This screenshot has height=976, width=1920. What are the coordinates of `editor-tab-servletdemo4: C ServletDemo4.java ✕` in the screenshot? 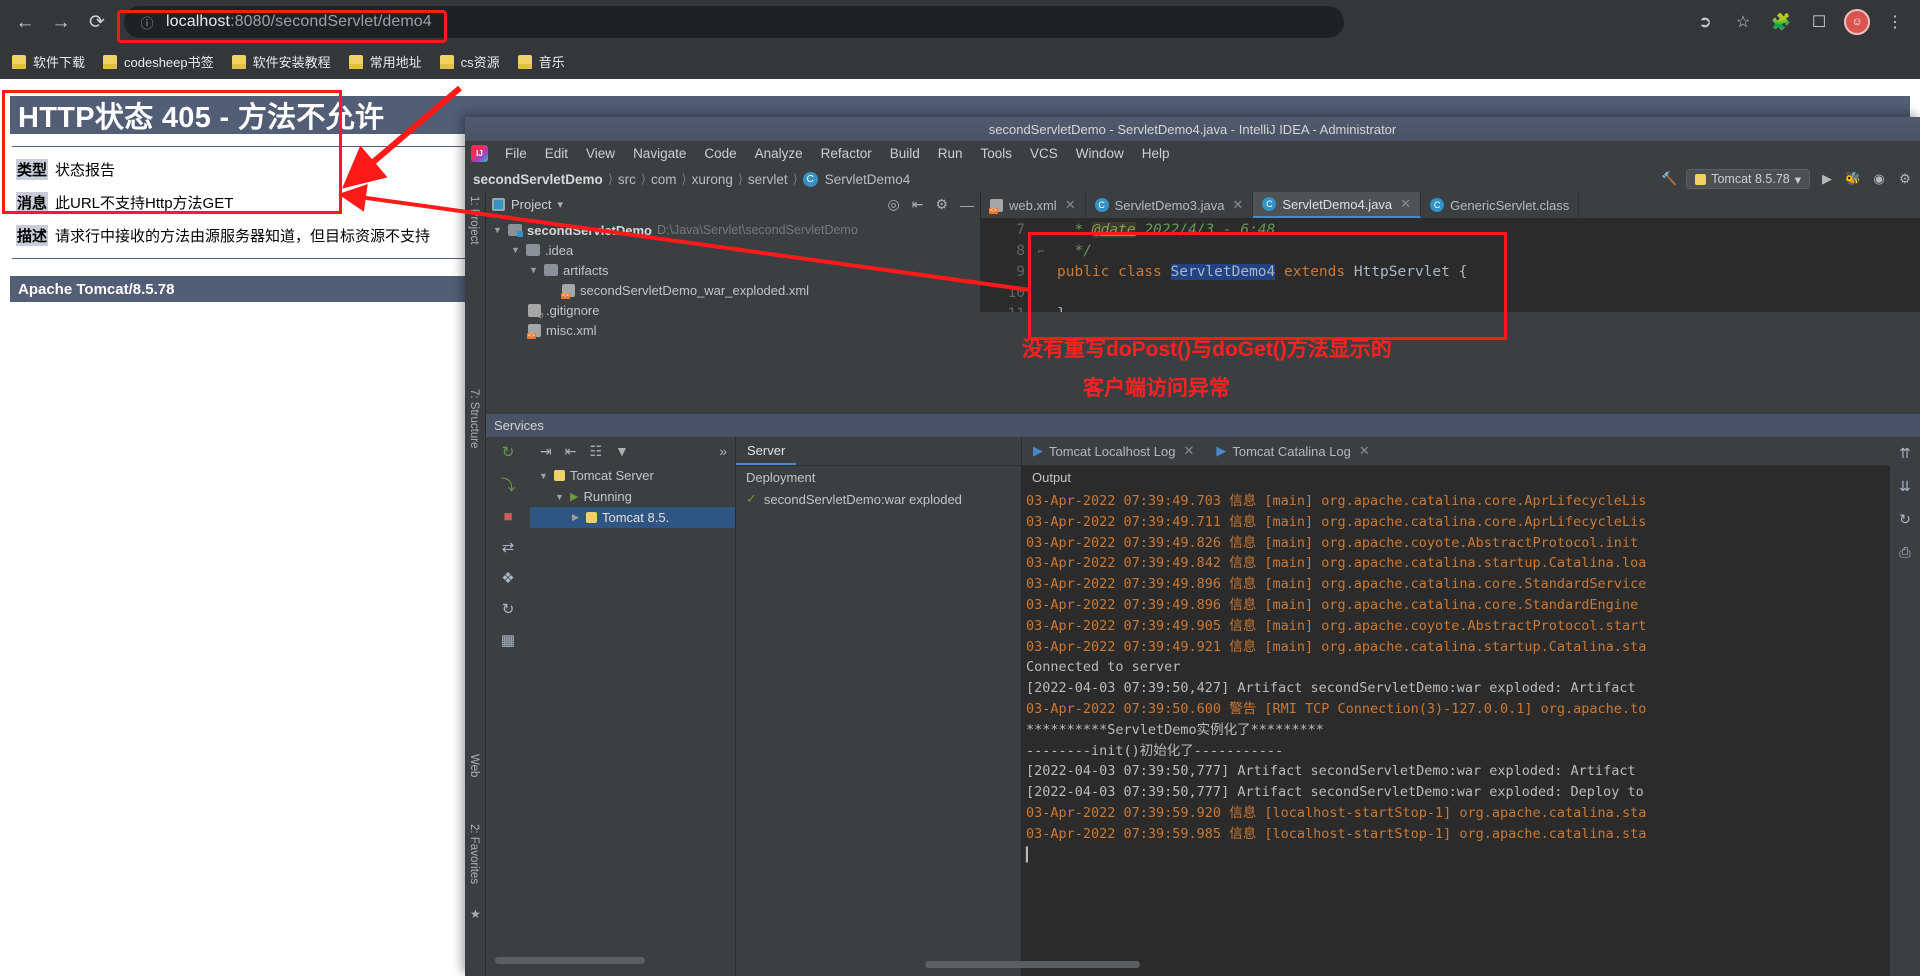 It's located at (1337, 205).